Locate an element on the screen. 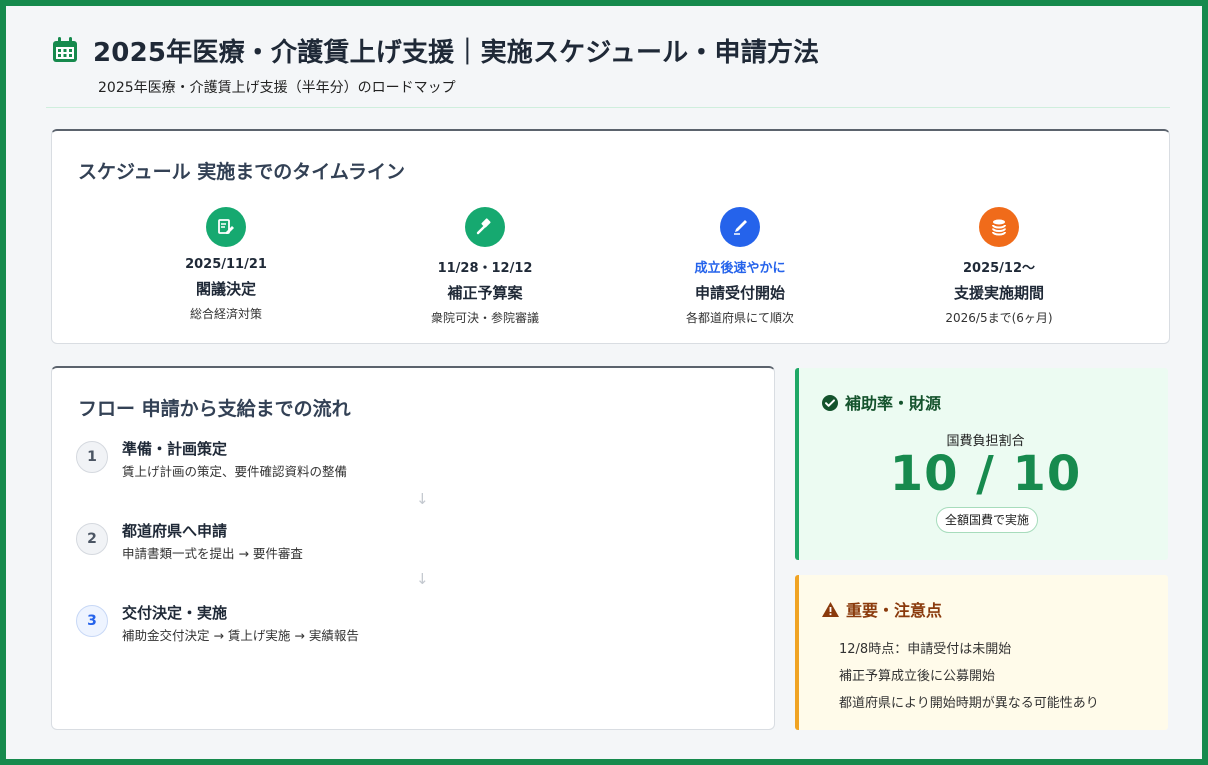  timeline-date: 成立後速やかに is located at coordinates (740, 268).